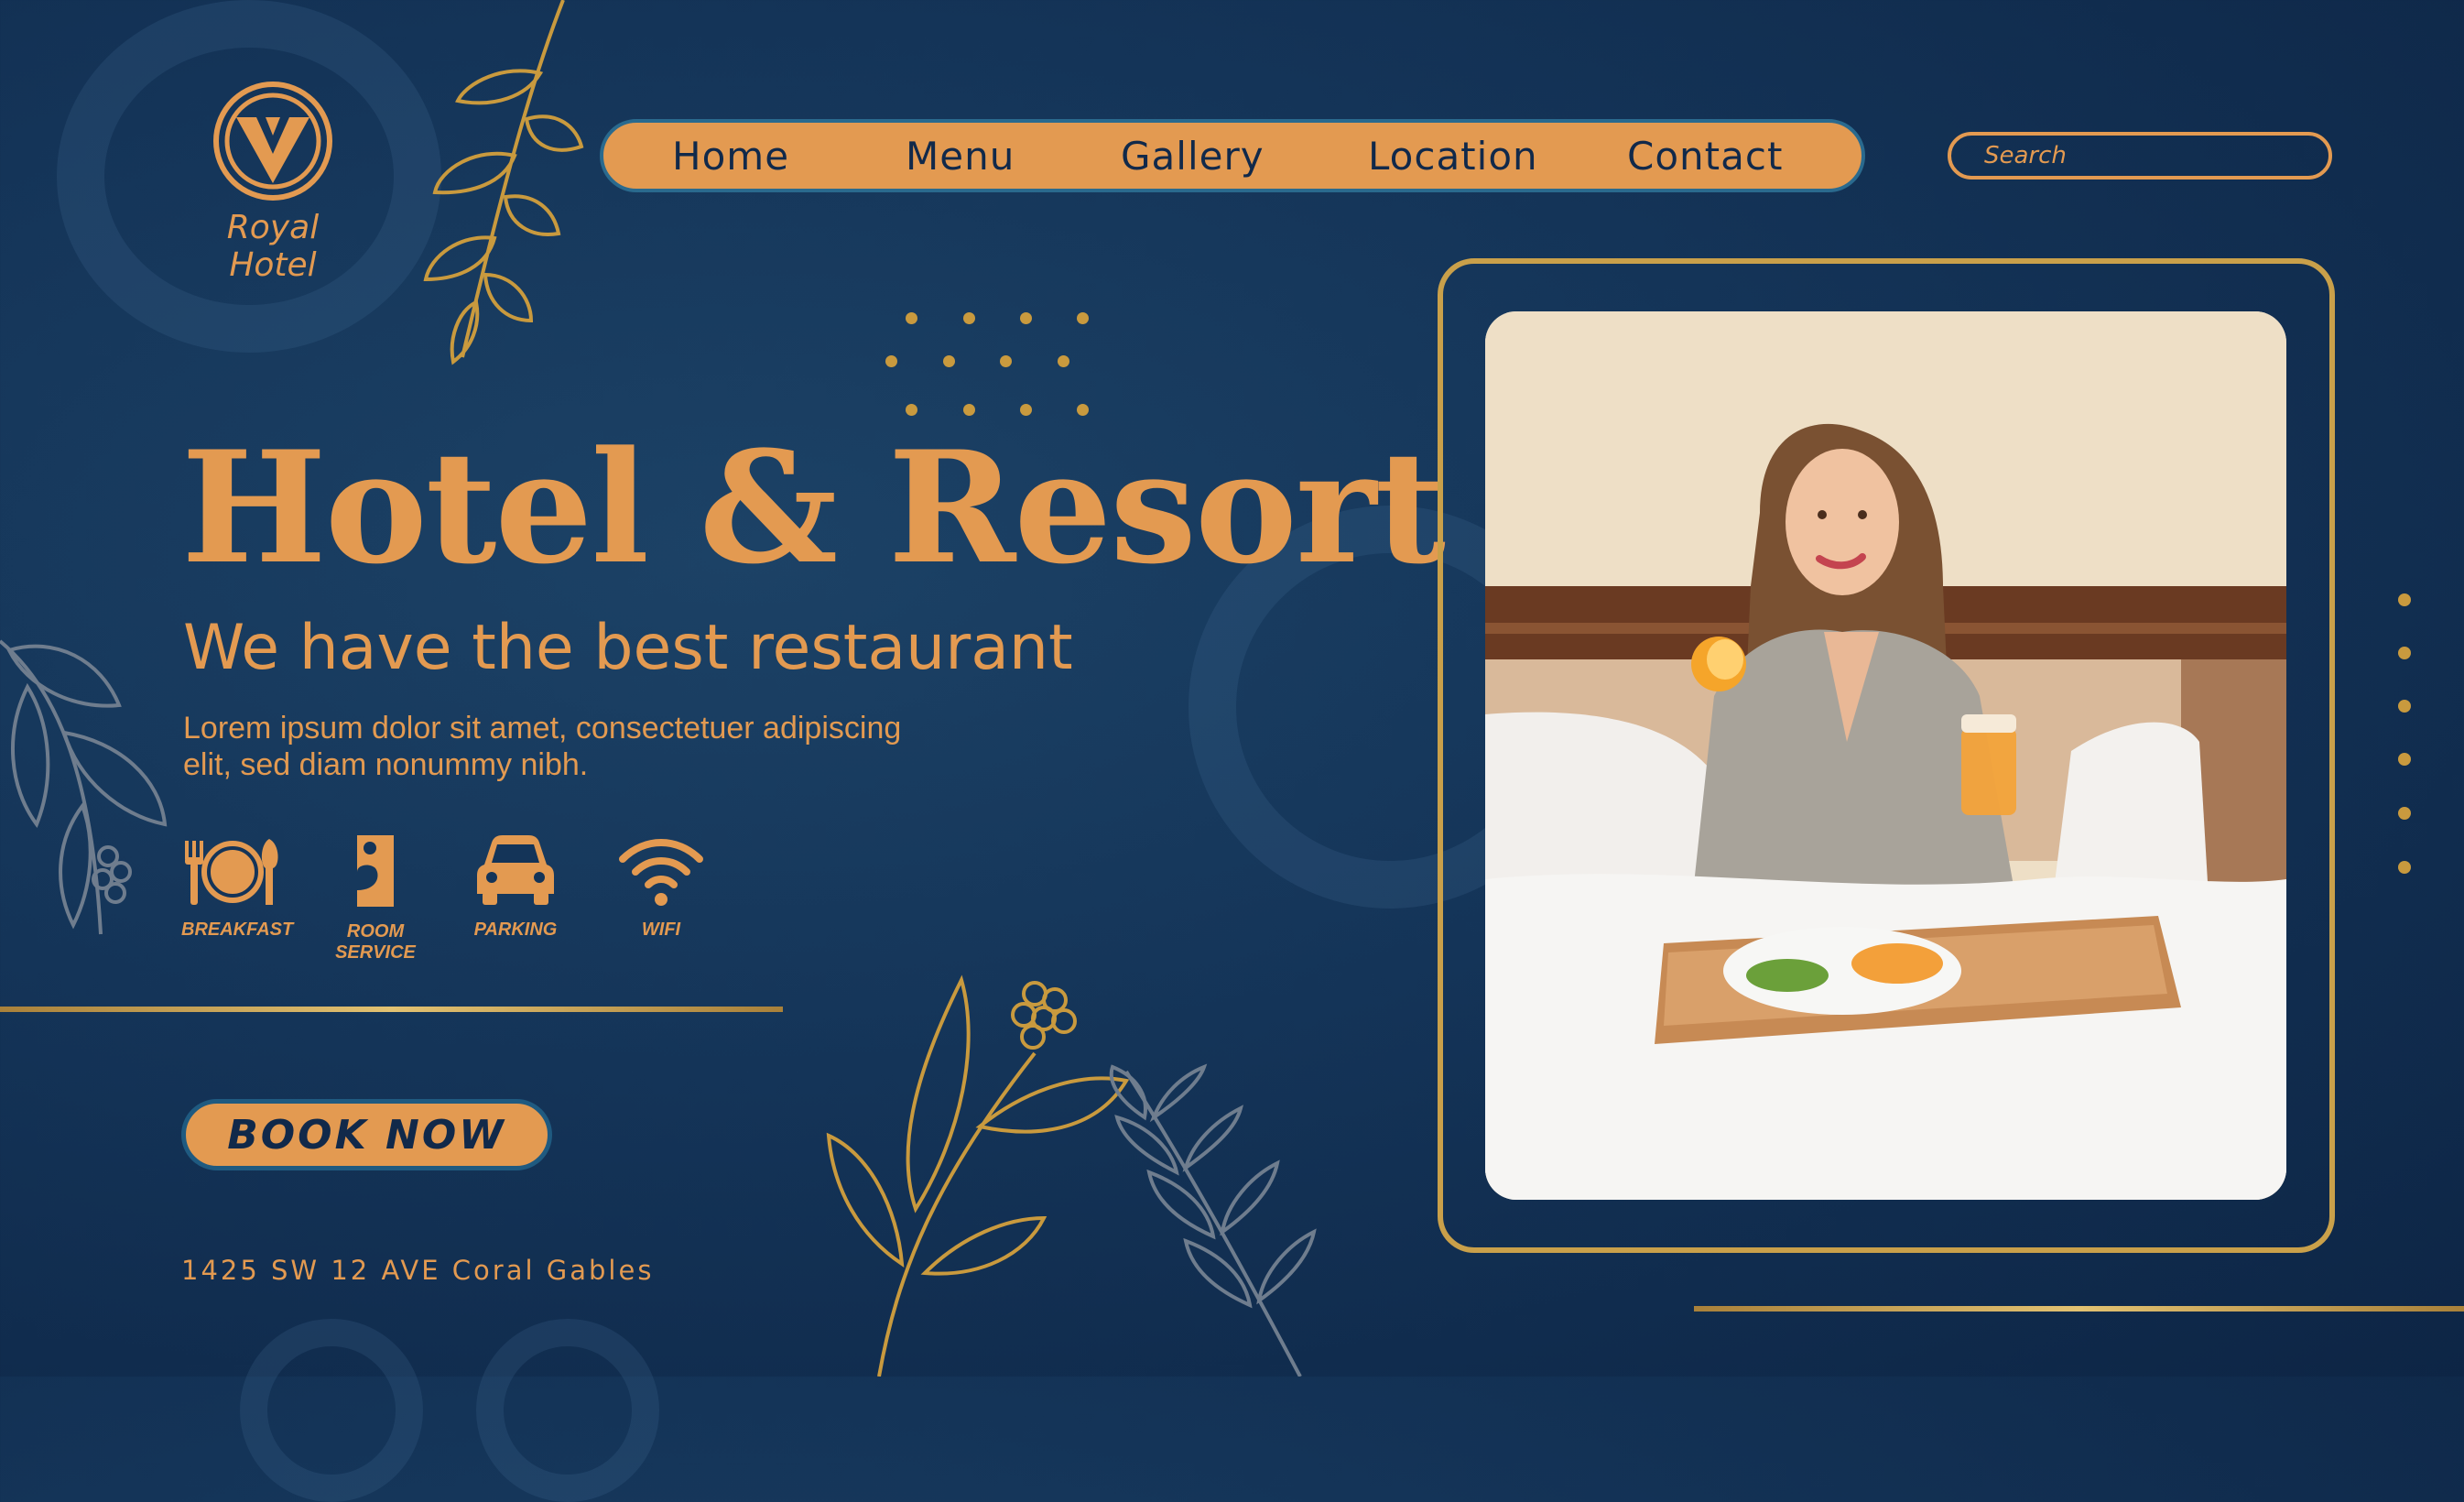  Describe the element at coordinates (1453, 156) in the screenshot. I see `nav-item-location: Location` at that location.